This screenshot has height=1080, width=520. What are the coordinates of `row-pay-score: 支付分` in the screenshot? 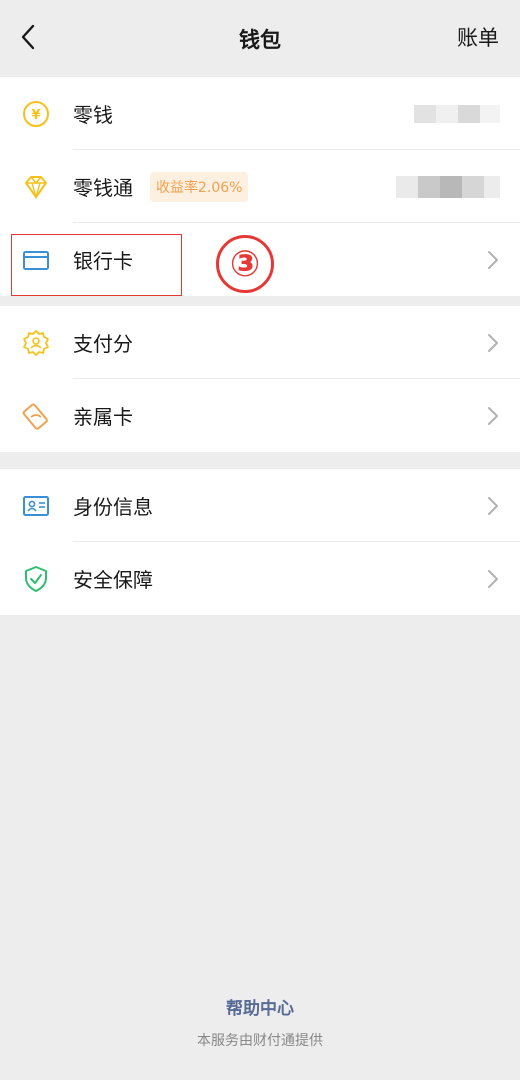 It's located at (260, 342).